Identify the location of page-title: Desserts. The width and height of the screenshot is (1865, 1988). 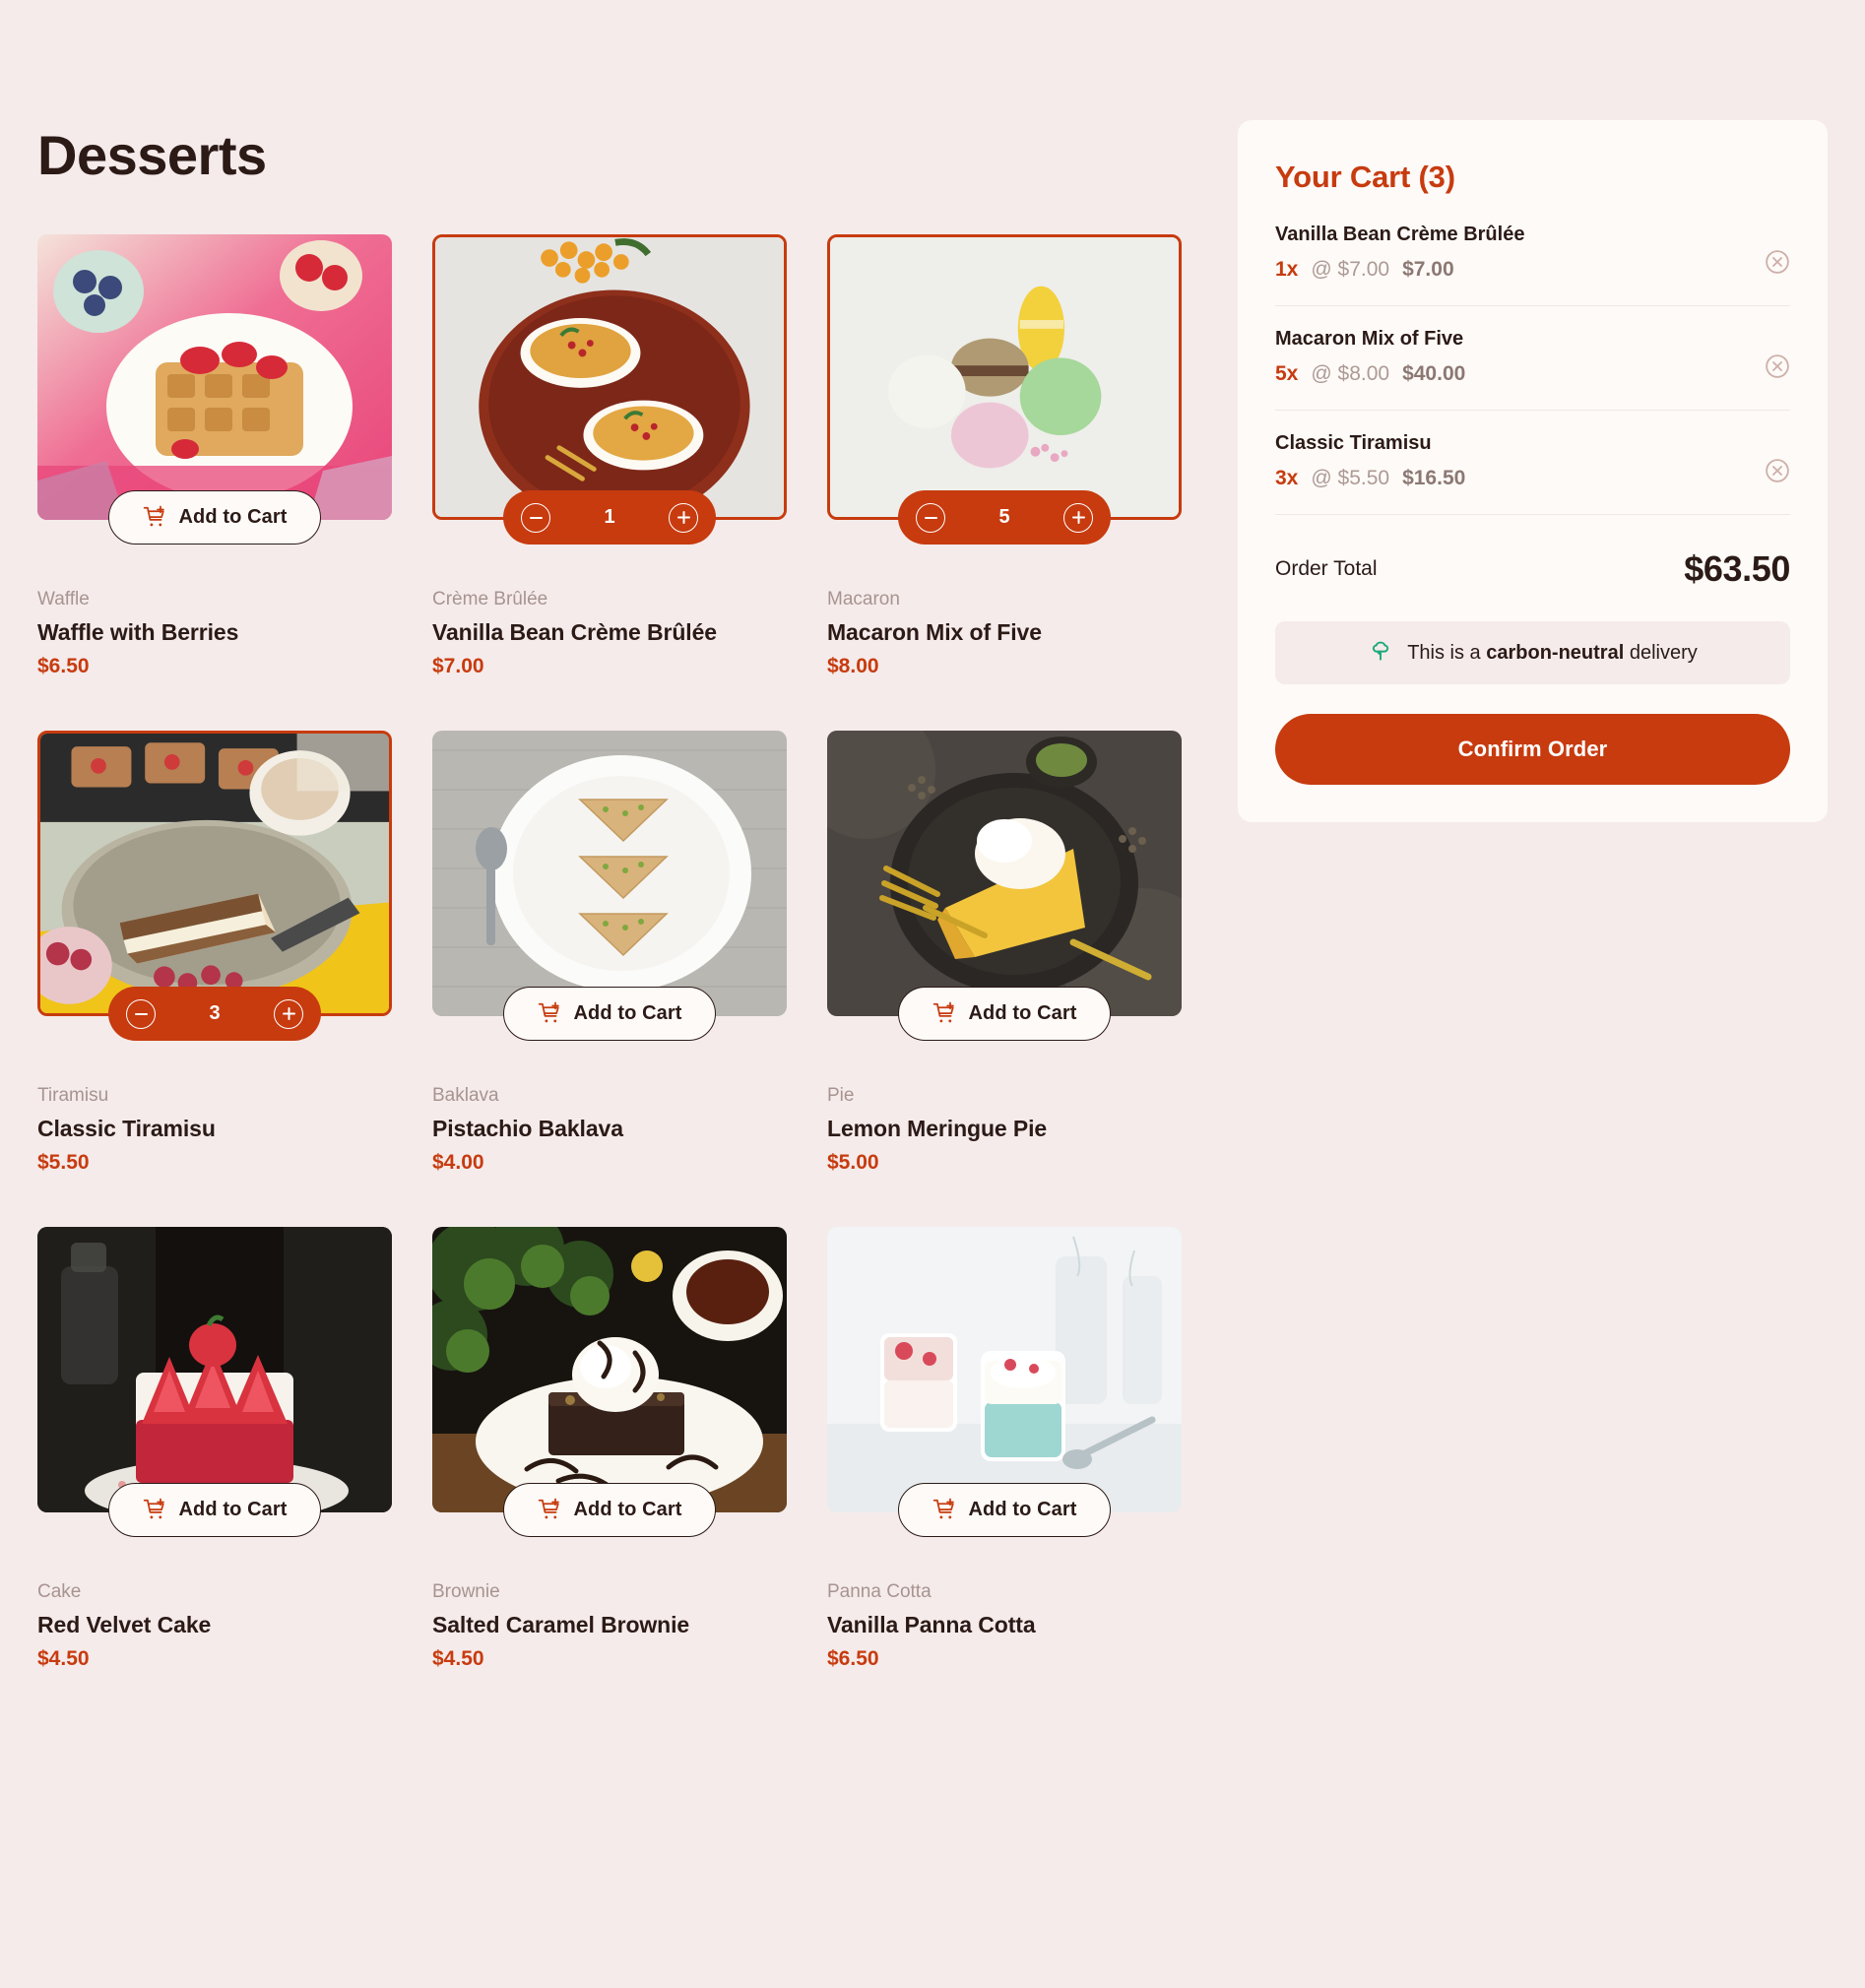
(152, 155).